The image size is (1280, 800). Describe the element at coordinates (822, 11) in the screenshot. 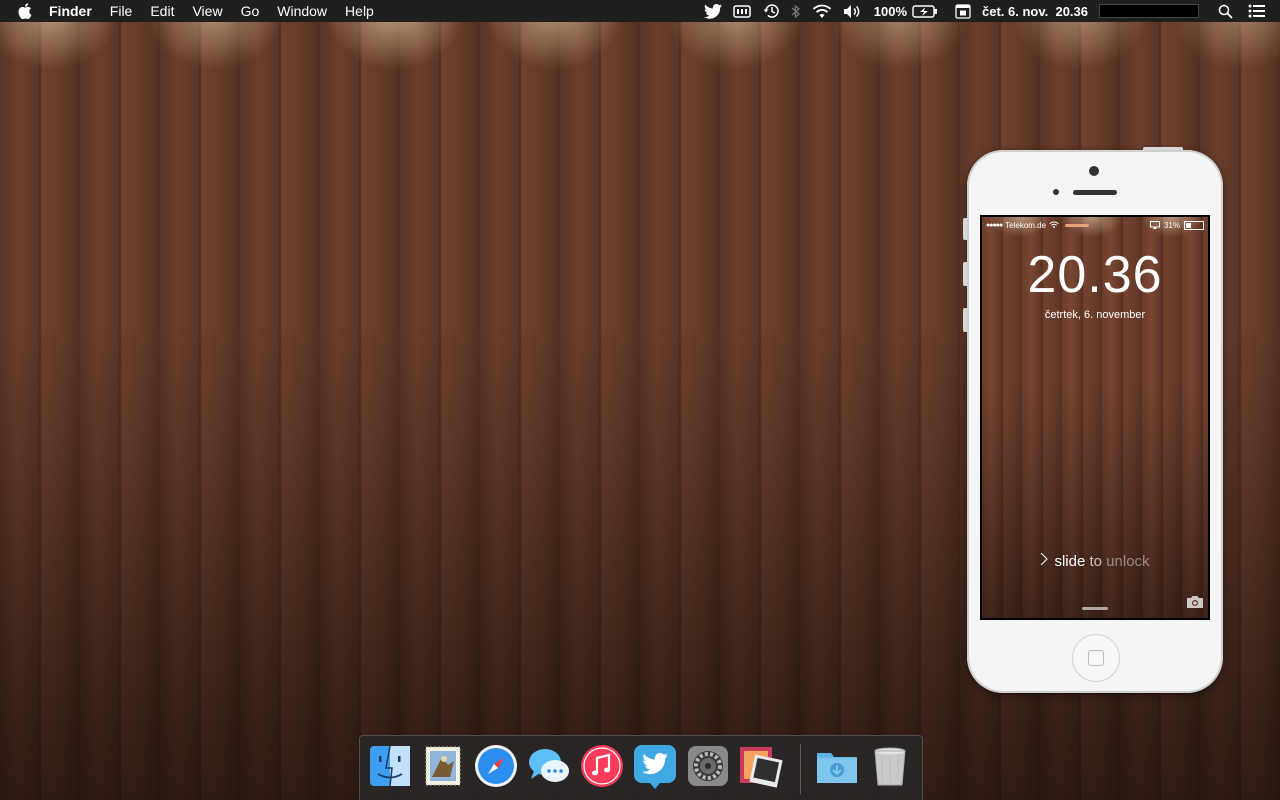

I see `wifi-icon` at that location.